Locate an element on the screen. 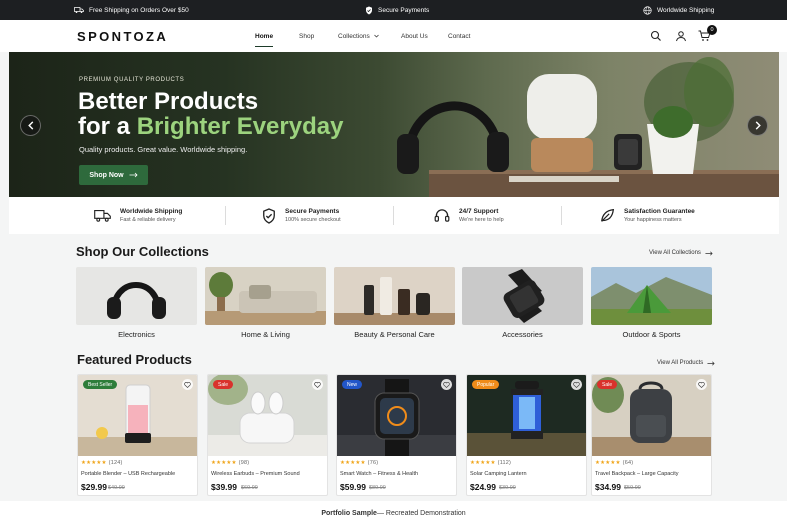  brand-logo: SPONTOZA is located at coordinates (122, 36).